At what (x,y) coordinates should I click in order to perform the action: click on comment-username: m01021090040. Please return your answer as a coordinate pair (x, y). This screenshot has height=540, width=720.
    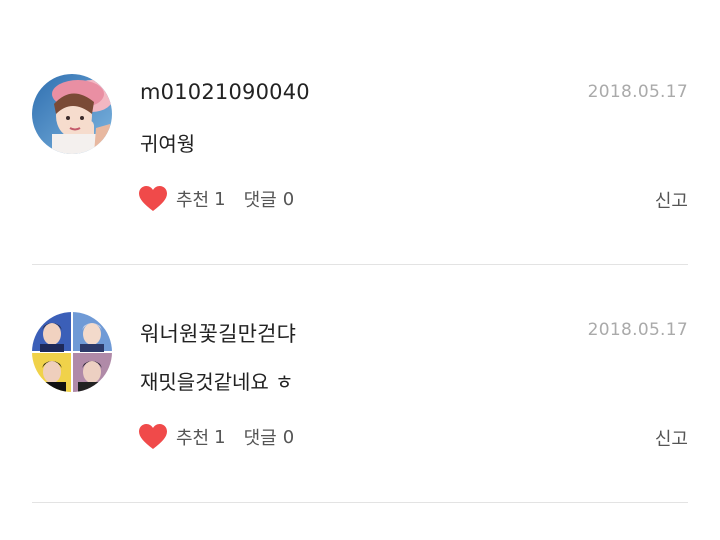
    Looking at the image, I should click on (225, 92).